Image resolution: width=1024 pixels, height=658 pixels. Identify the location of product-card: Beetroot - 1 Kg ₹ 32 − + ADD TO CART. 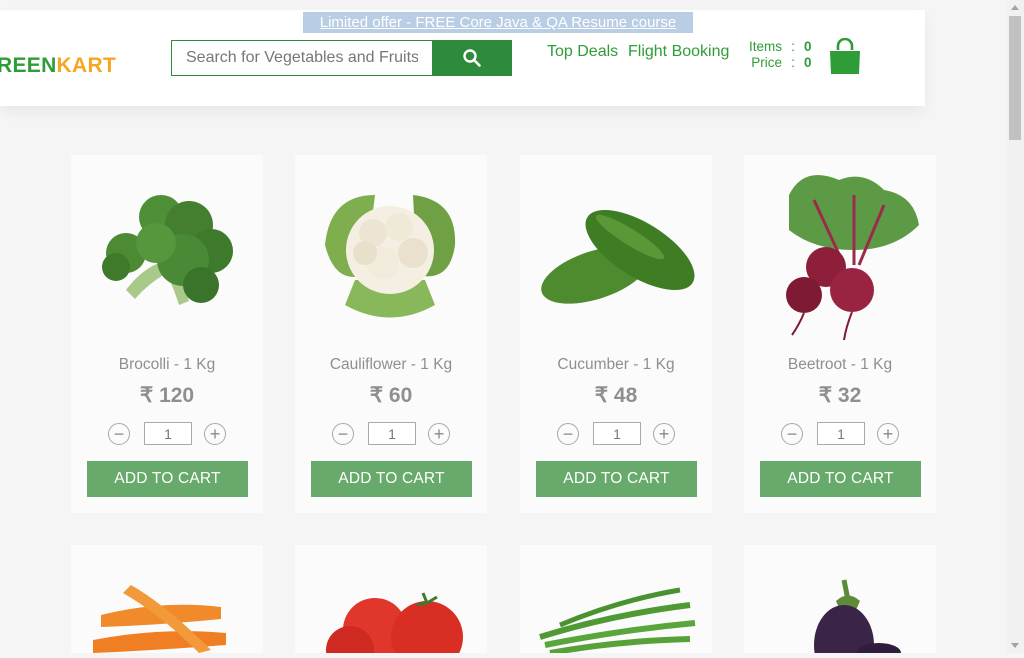
(840, 334).